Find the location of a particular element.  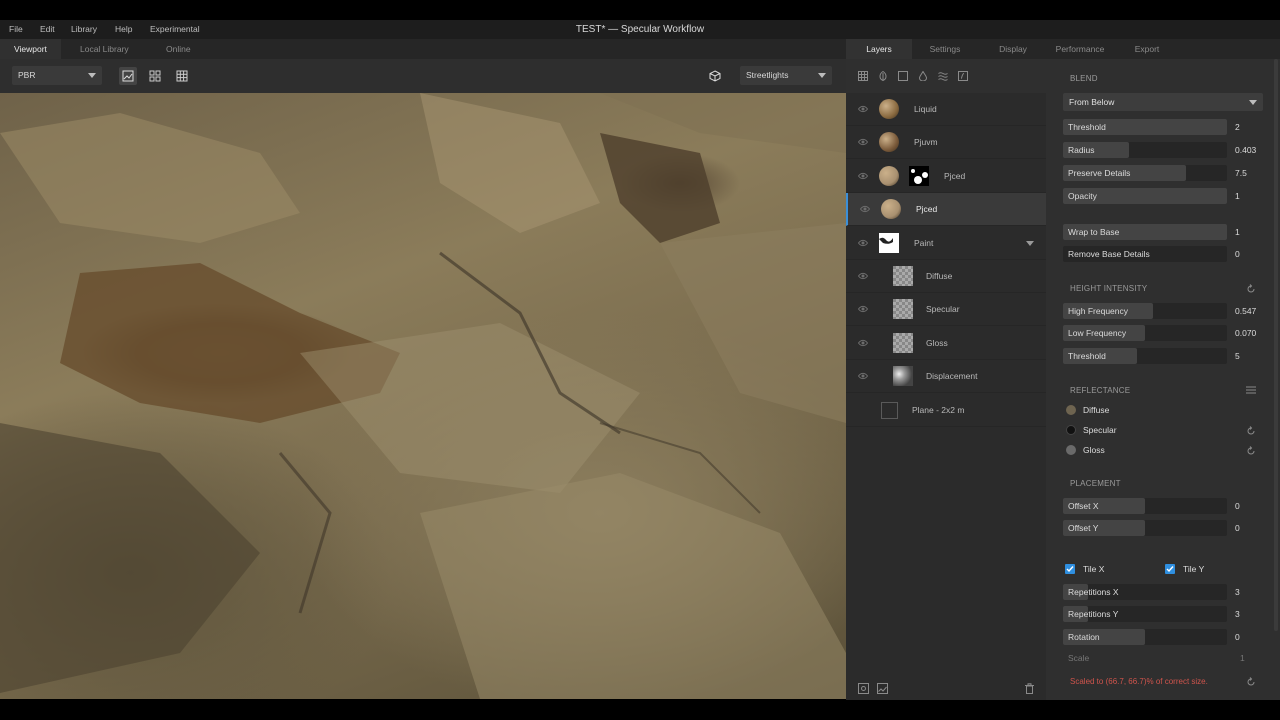

layer-name: Diffuse is located at coordinates (939, 276).